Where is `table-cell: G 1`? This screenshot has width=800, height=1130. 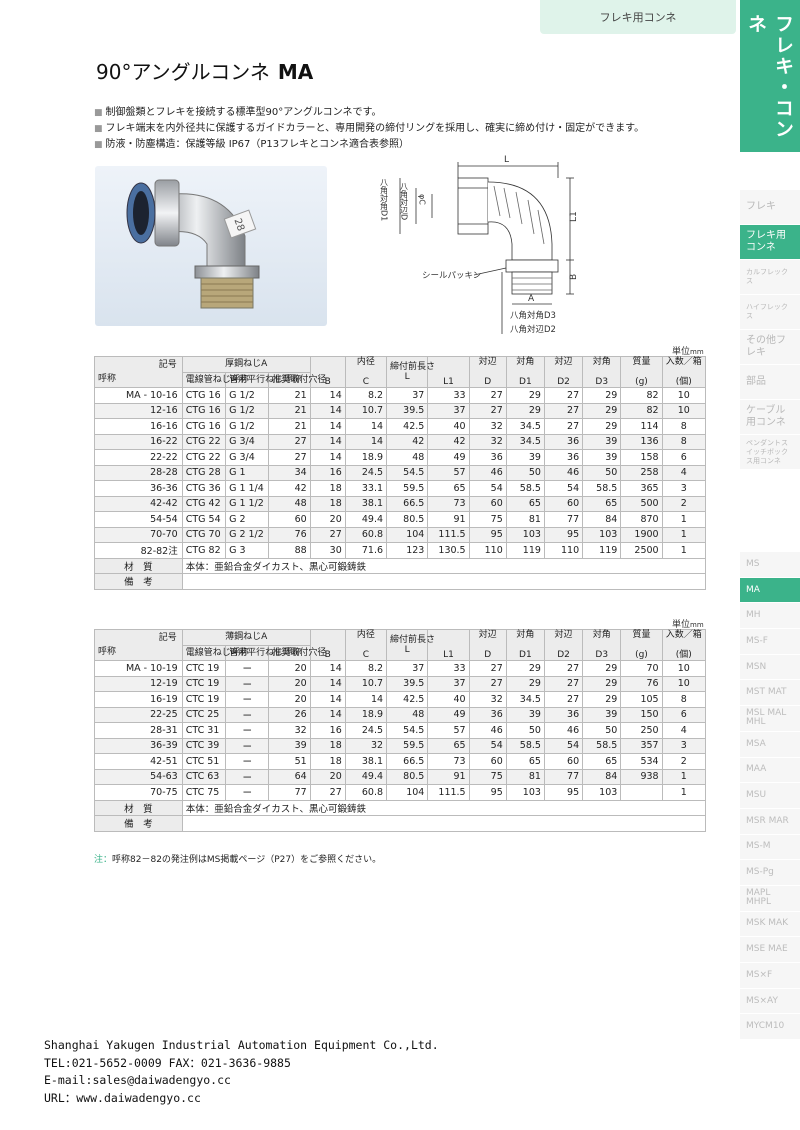
table-cell: G 1 is located at coordinates (247, 472).